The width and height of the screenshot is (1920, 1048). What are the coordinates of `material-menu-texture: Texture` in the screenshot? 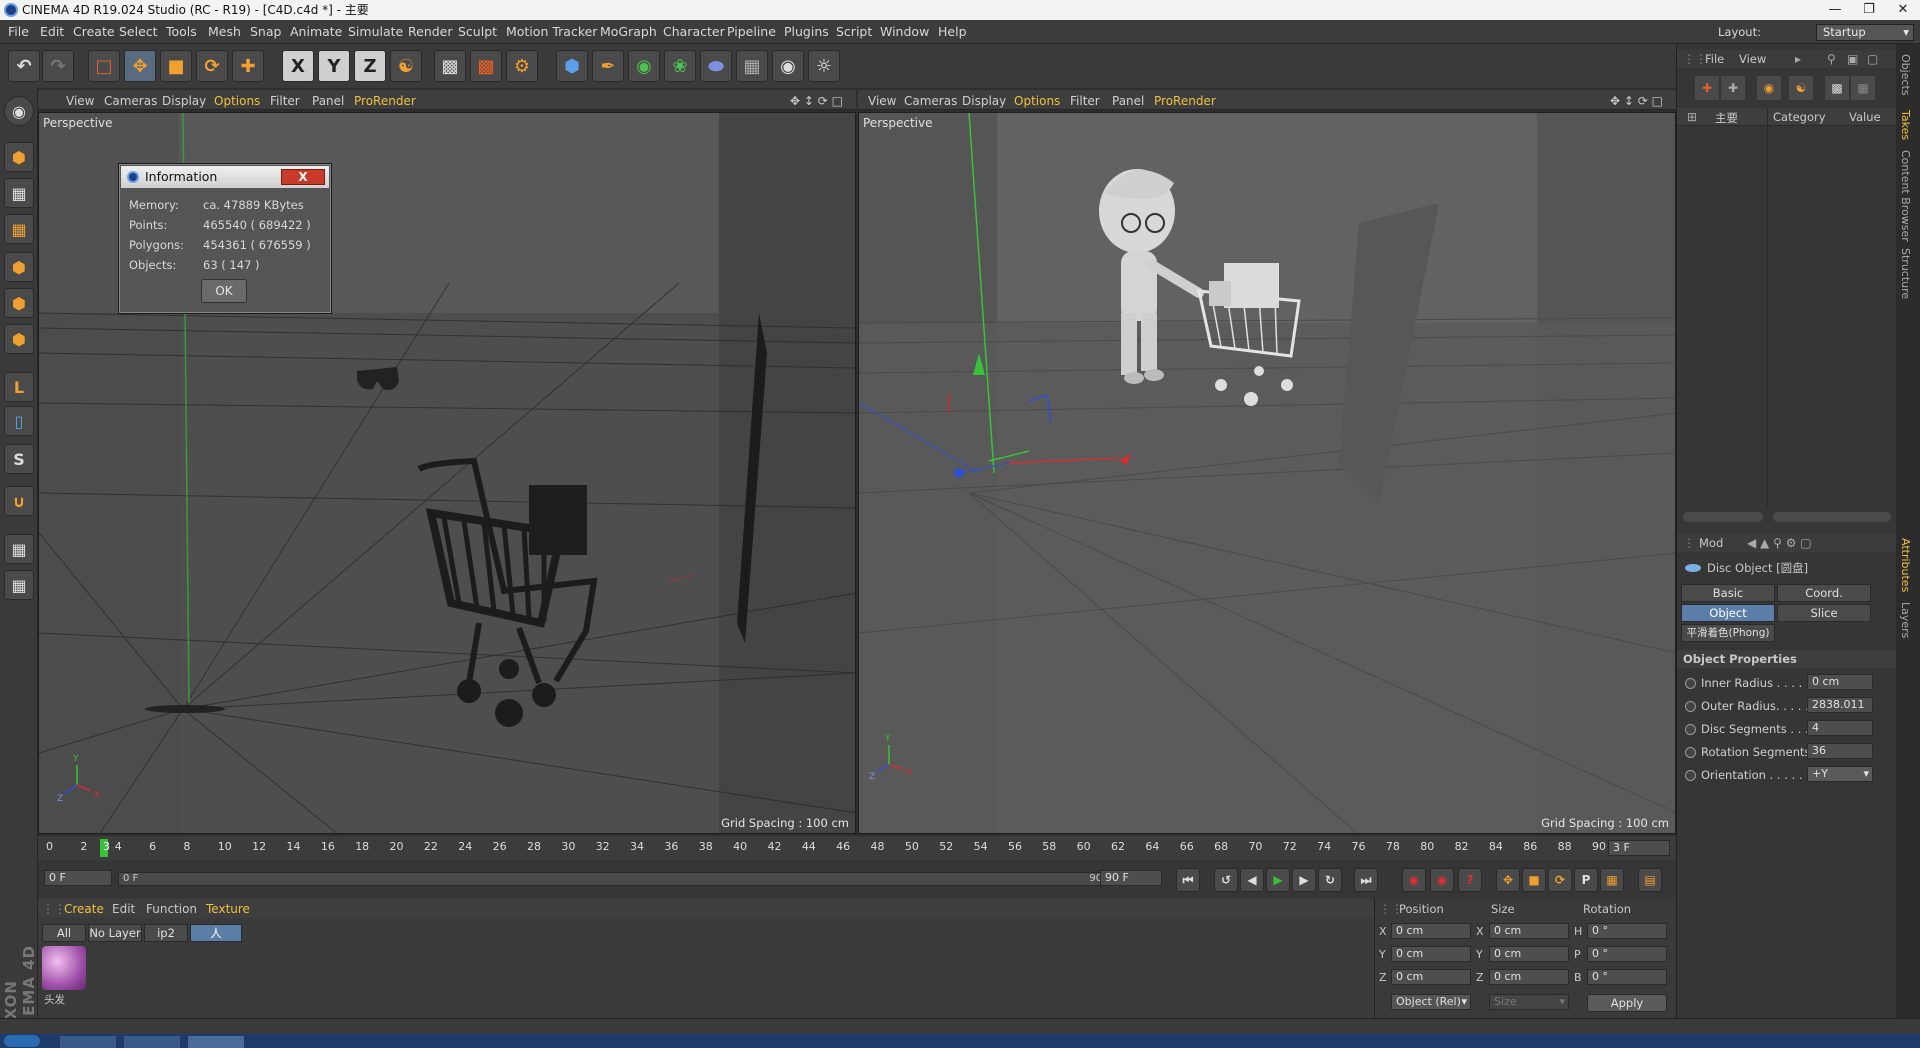 It's located at (228, 909).